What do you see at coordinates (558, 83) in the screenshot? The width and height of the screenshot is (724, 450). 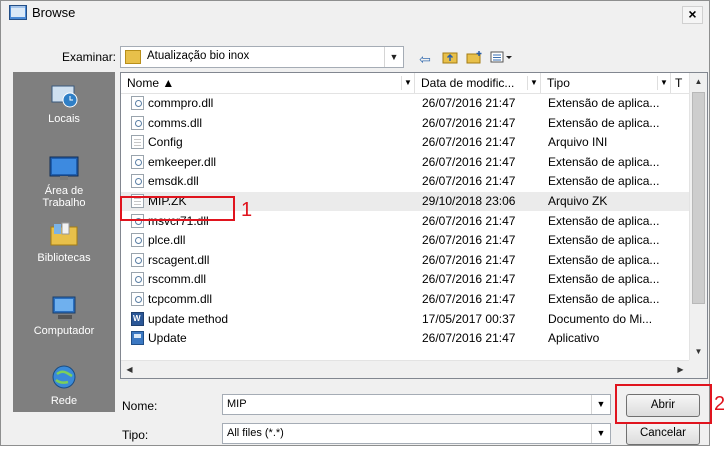 I see `column-label: Tipo` at bounding box center [558, 83].